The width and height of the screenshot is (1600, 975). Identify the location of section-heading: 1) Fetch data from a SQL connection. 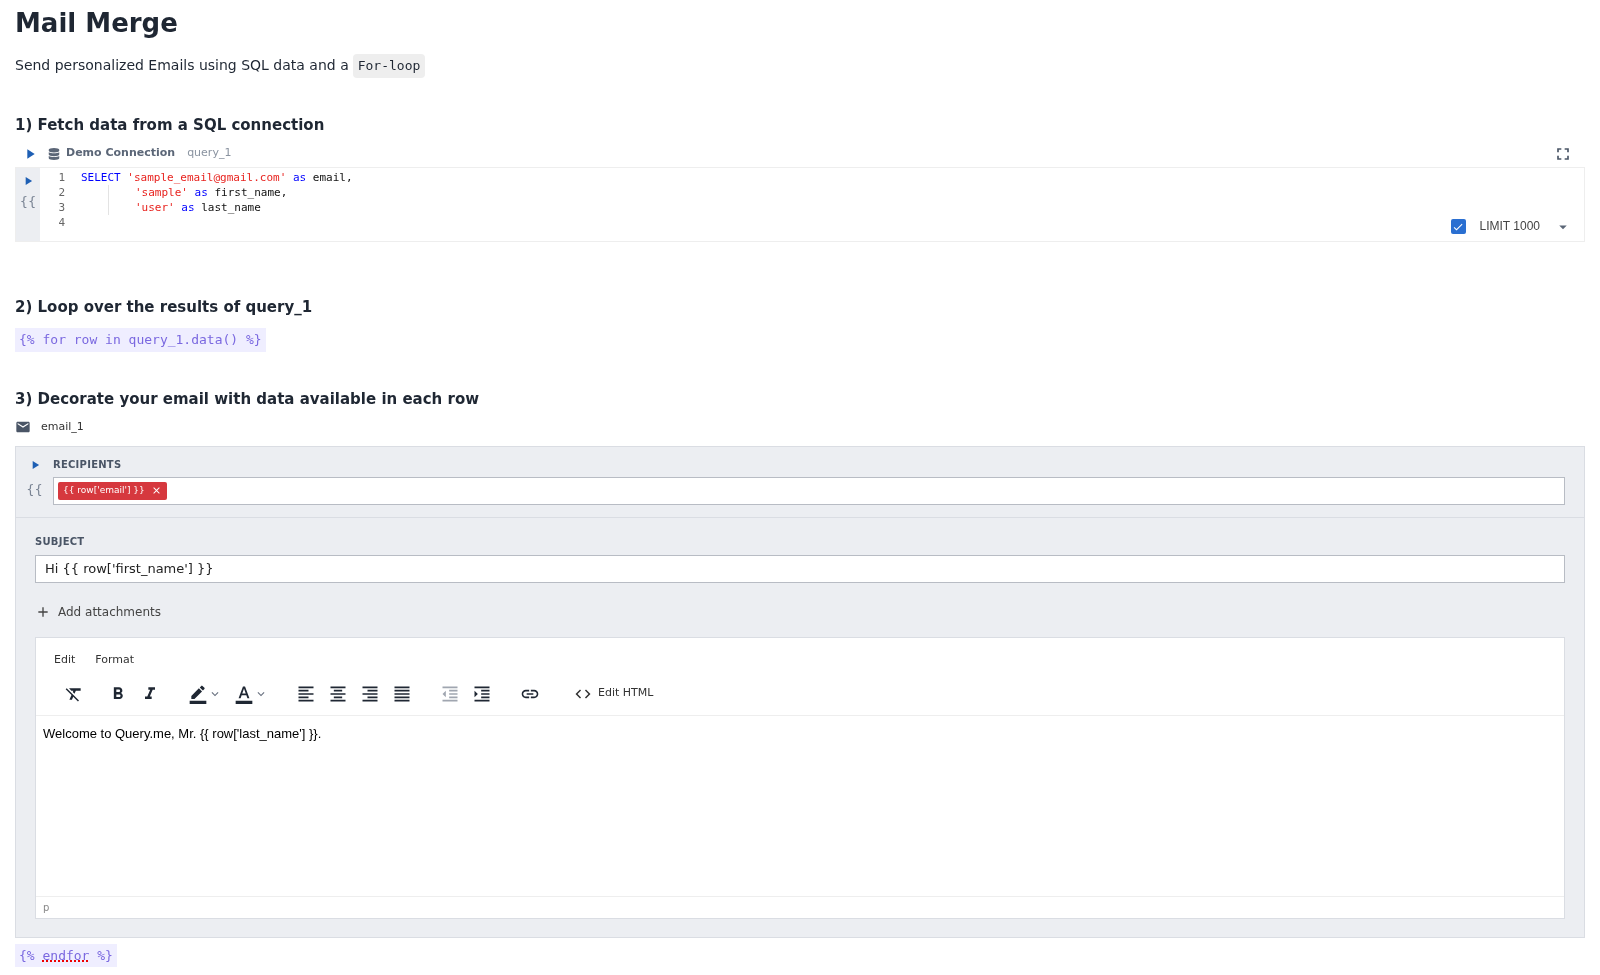
(170, 125).